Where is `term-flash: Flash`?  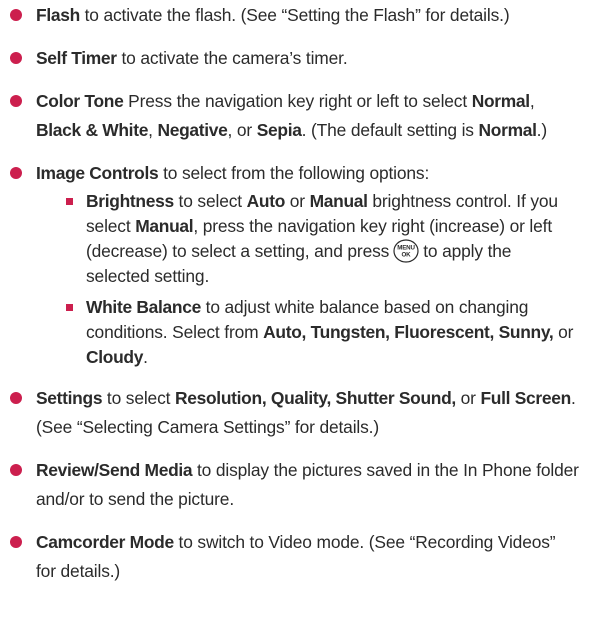
term-flash: Flash is located at coordinates (58, 15).